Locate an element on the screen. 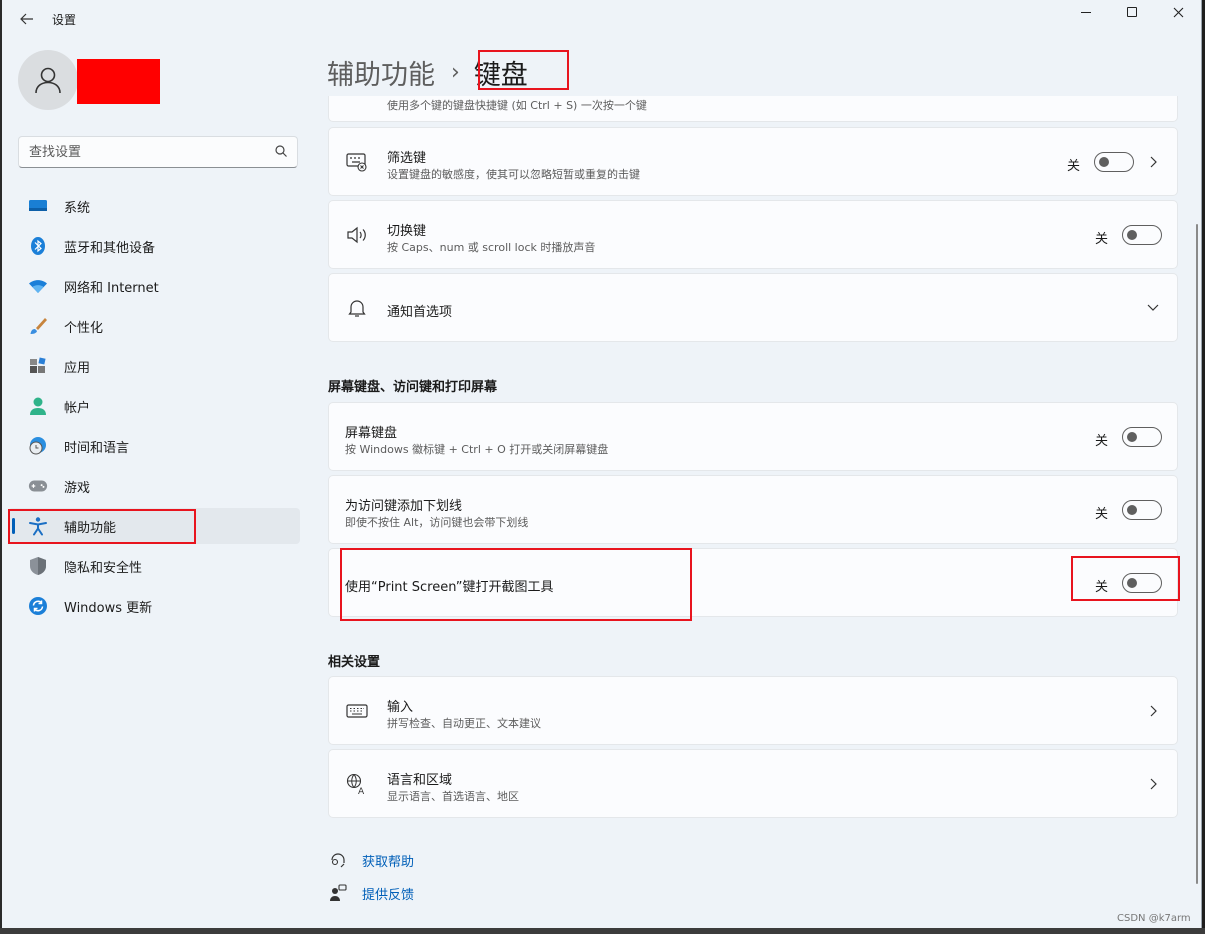  app-title: 设置 is located at coordinates (64, 20).